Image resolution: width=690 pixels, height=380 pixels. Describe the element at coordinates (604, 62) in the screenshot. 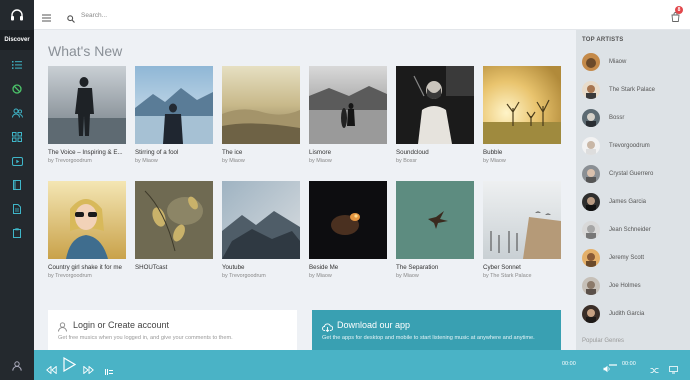

I see `artist-item: Miaow` at that location.